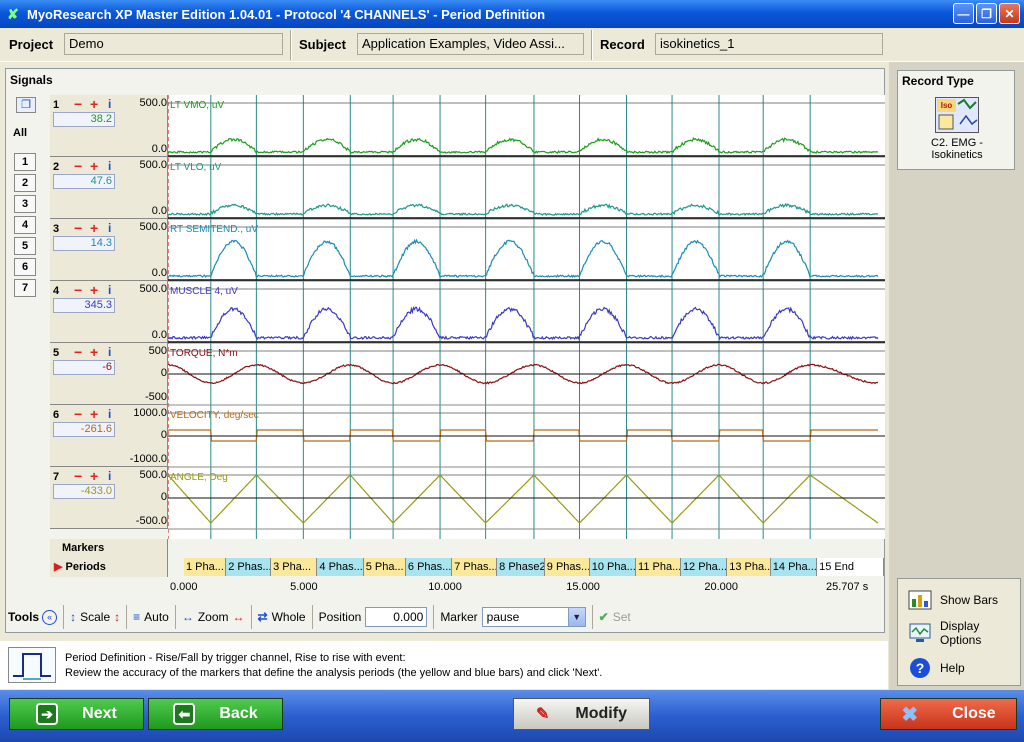 The width and height of the screenshot is (1024, 742). Describe the element at coordinates (25, 288) in the screenshot. I see `channel-button: 7` at that location.